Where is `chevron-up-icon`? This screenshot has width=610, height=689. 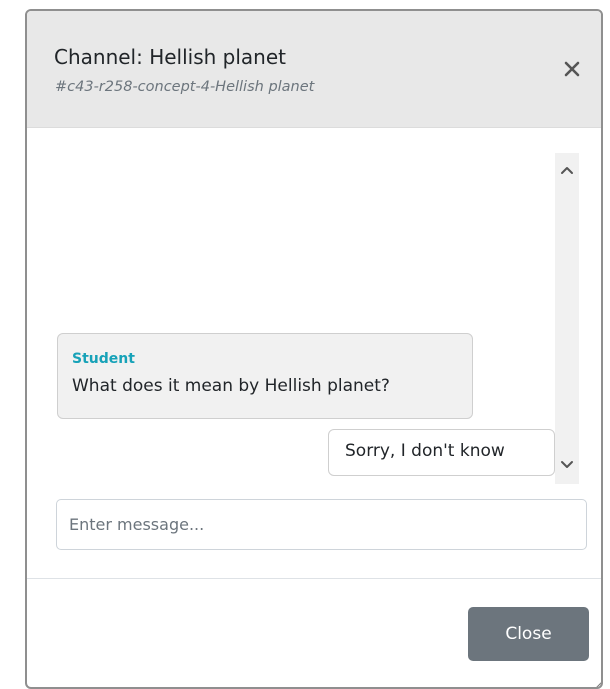 chevron-up-icon is located at coordinates (567, 170).